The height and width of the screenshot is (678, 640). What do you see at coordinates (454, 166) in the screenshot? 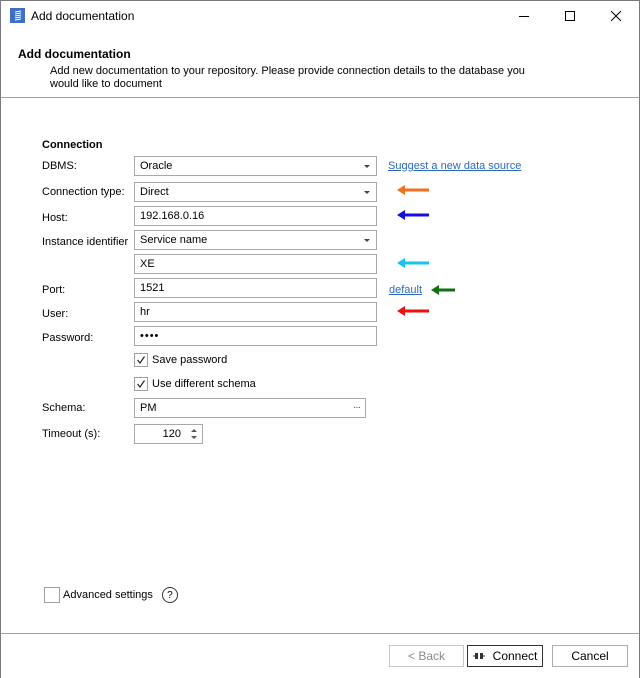
I see `suggest-data-source-link: Suggest a new data source` at bounding box center [454, 166].